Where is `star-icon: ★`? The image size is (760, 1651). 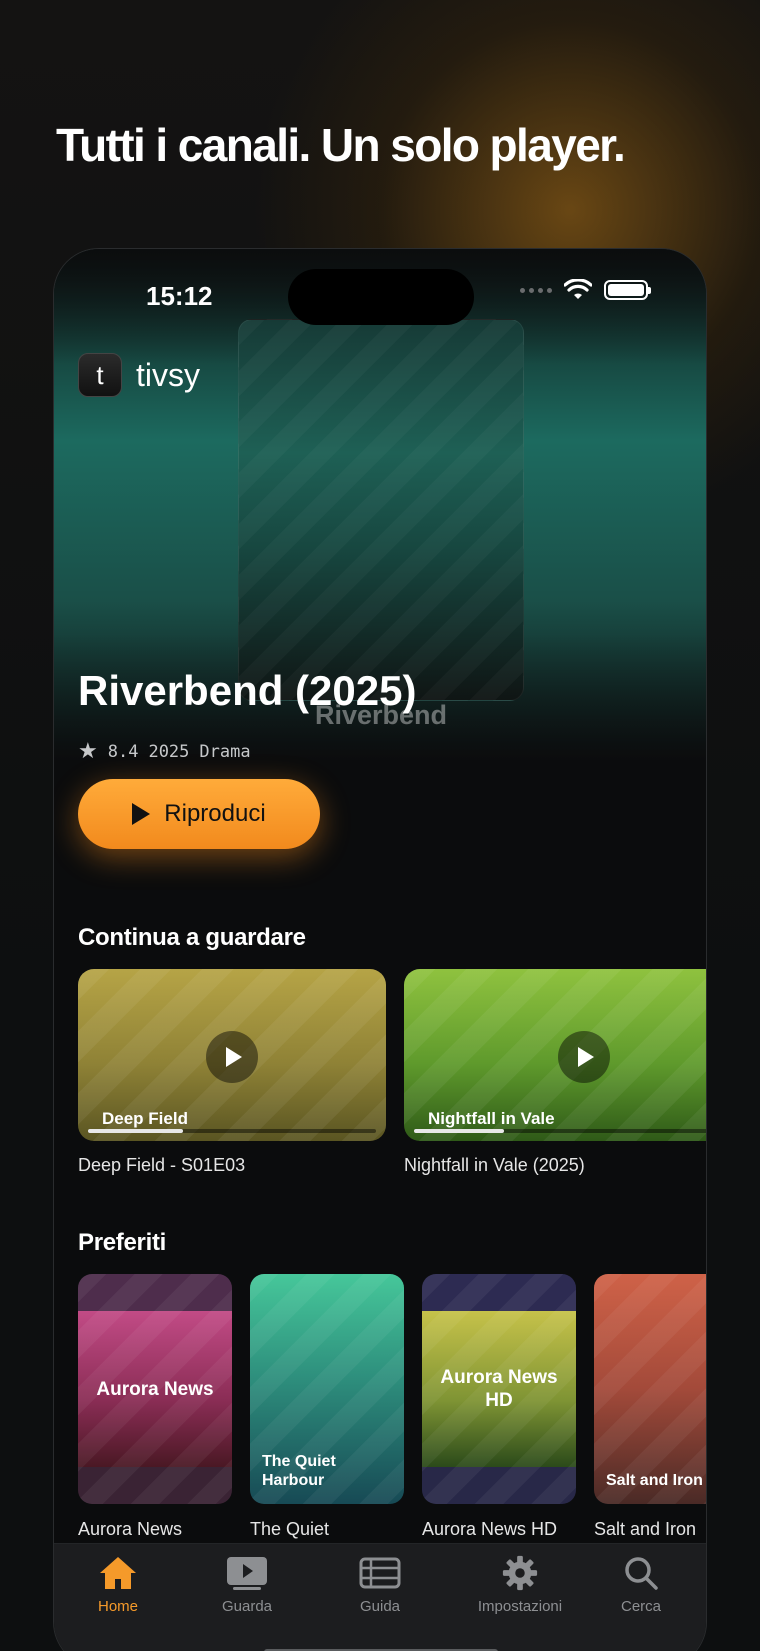
star-icon: ★ is located at coordinates (88, 751).